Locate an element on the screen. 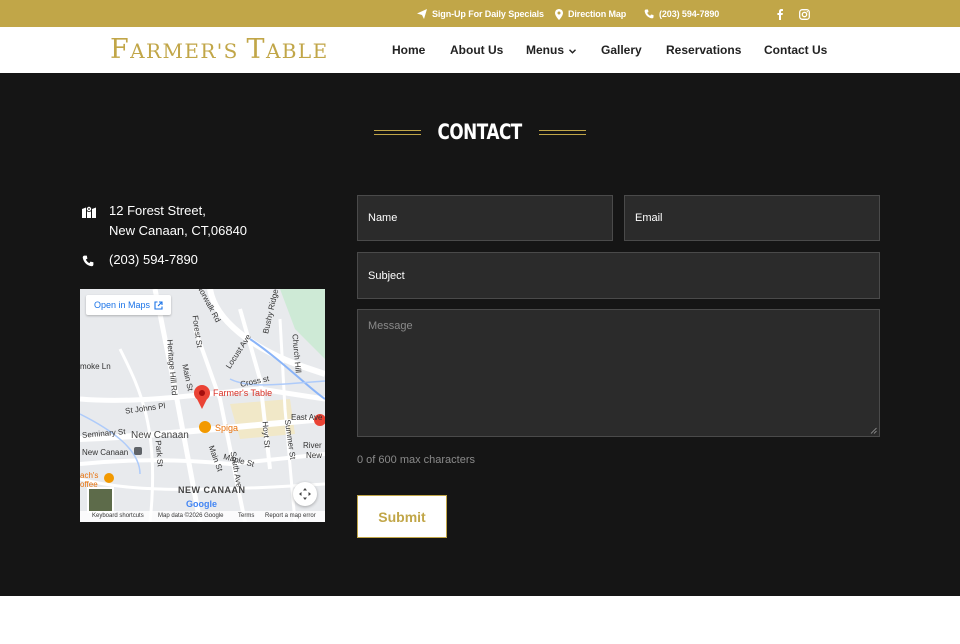 The width and height of the screenshot is (960, 644). email-field-wrapper is located at coordinates (752, 218).